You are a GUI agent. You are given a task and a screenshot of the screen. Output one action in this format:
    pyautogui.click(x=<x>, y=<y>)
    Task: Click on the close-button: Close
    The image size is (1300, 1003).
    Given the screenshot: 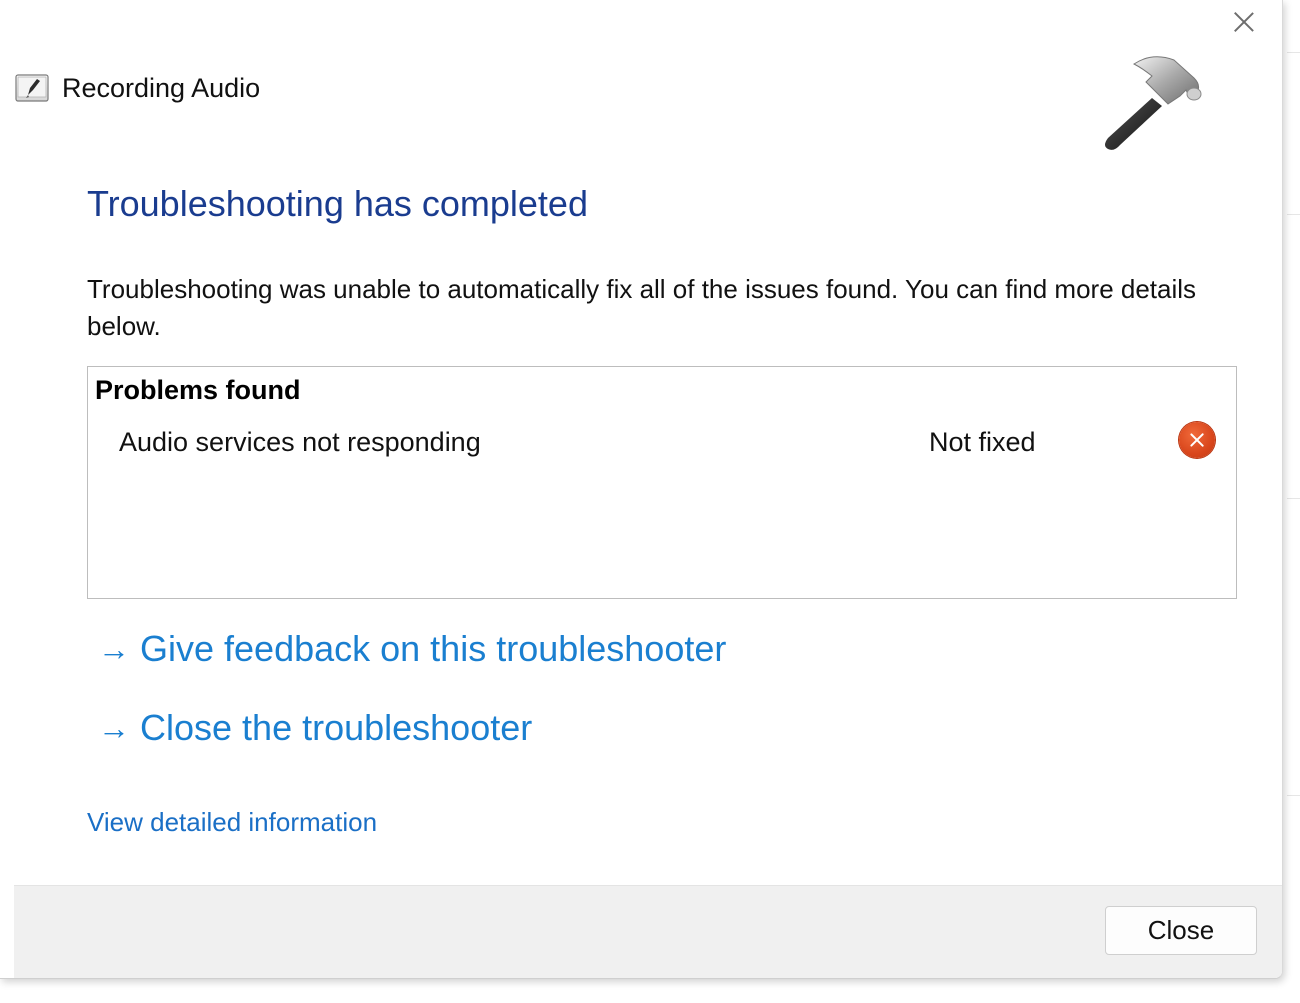 What is the action you would take?
    pyautogui.click(x=1181, y=930)
    